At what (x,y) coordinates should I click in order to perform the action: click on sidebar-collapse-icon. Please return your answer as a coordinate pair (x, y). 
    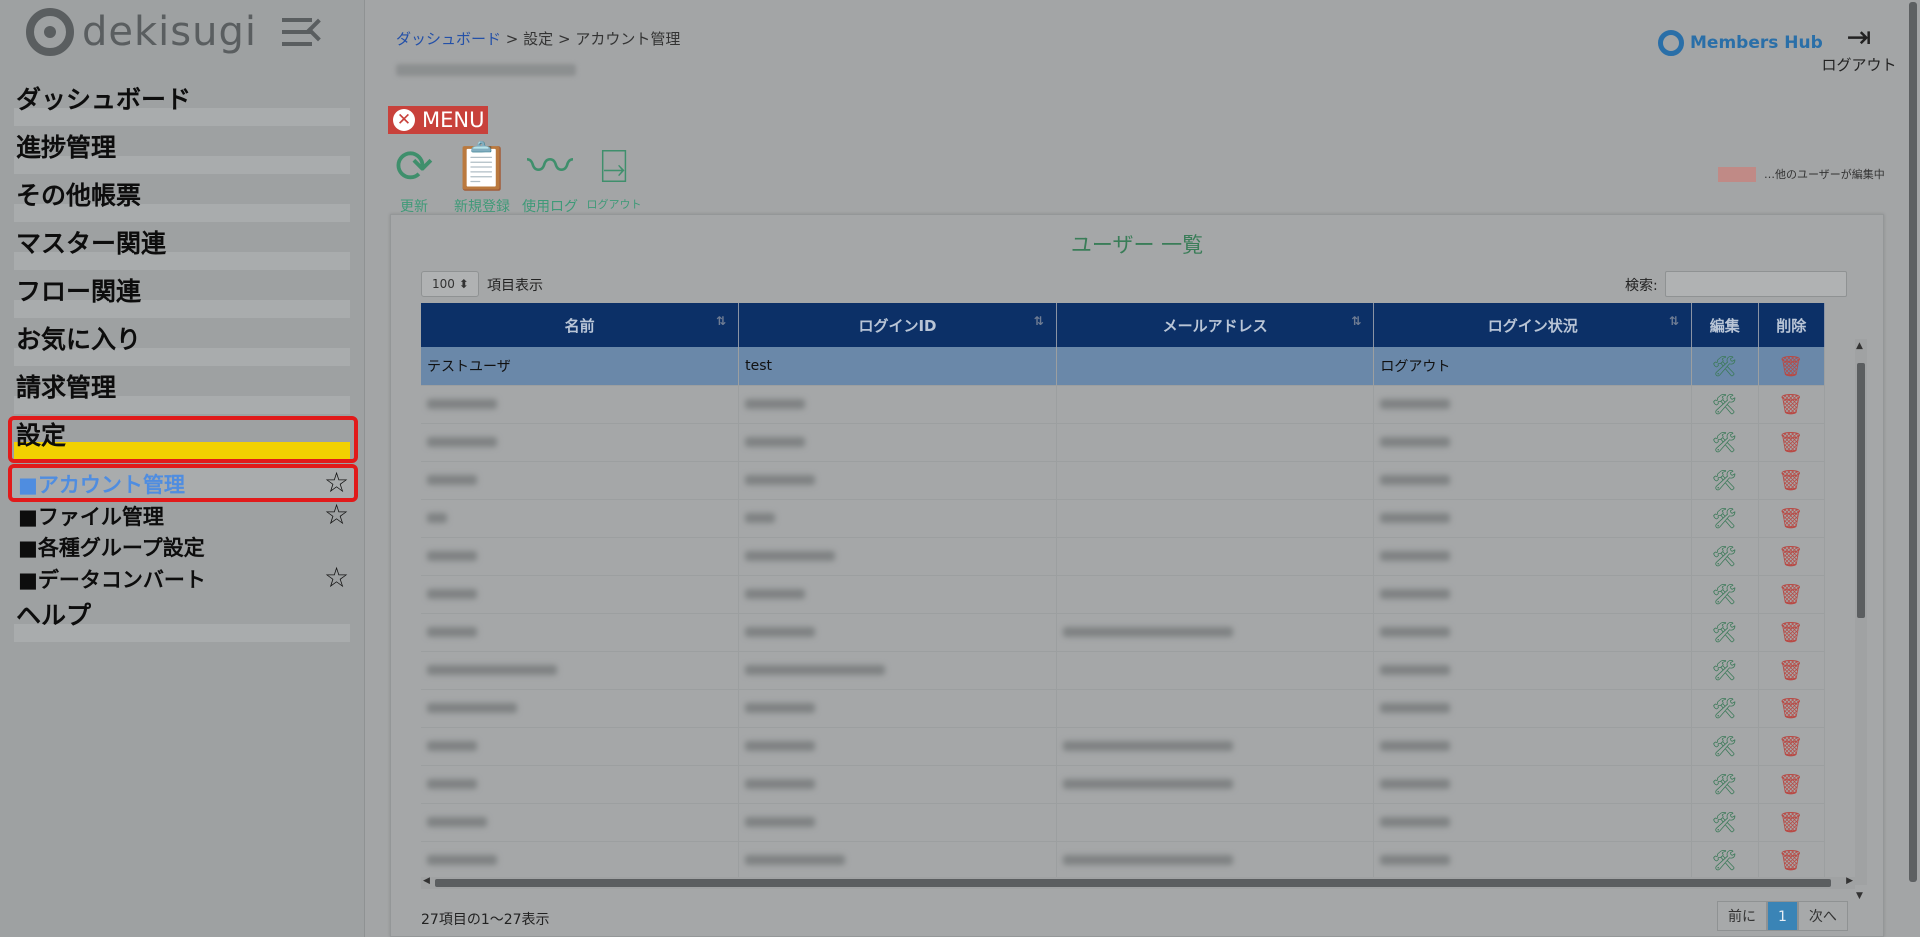
    Looking at the image, I should click on (306, 35).